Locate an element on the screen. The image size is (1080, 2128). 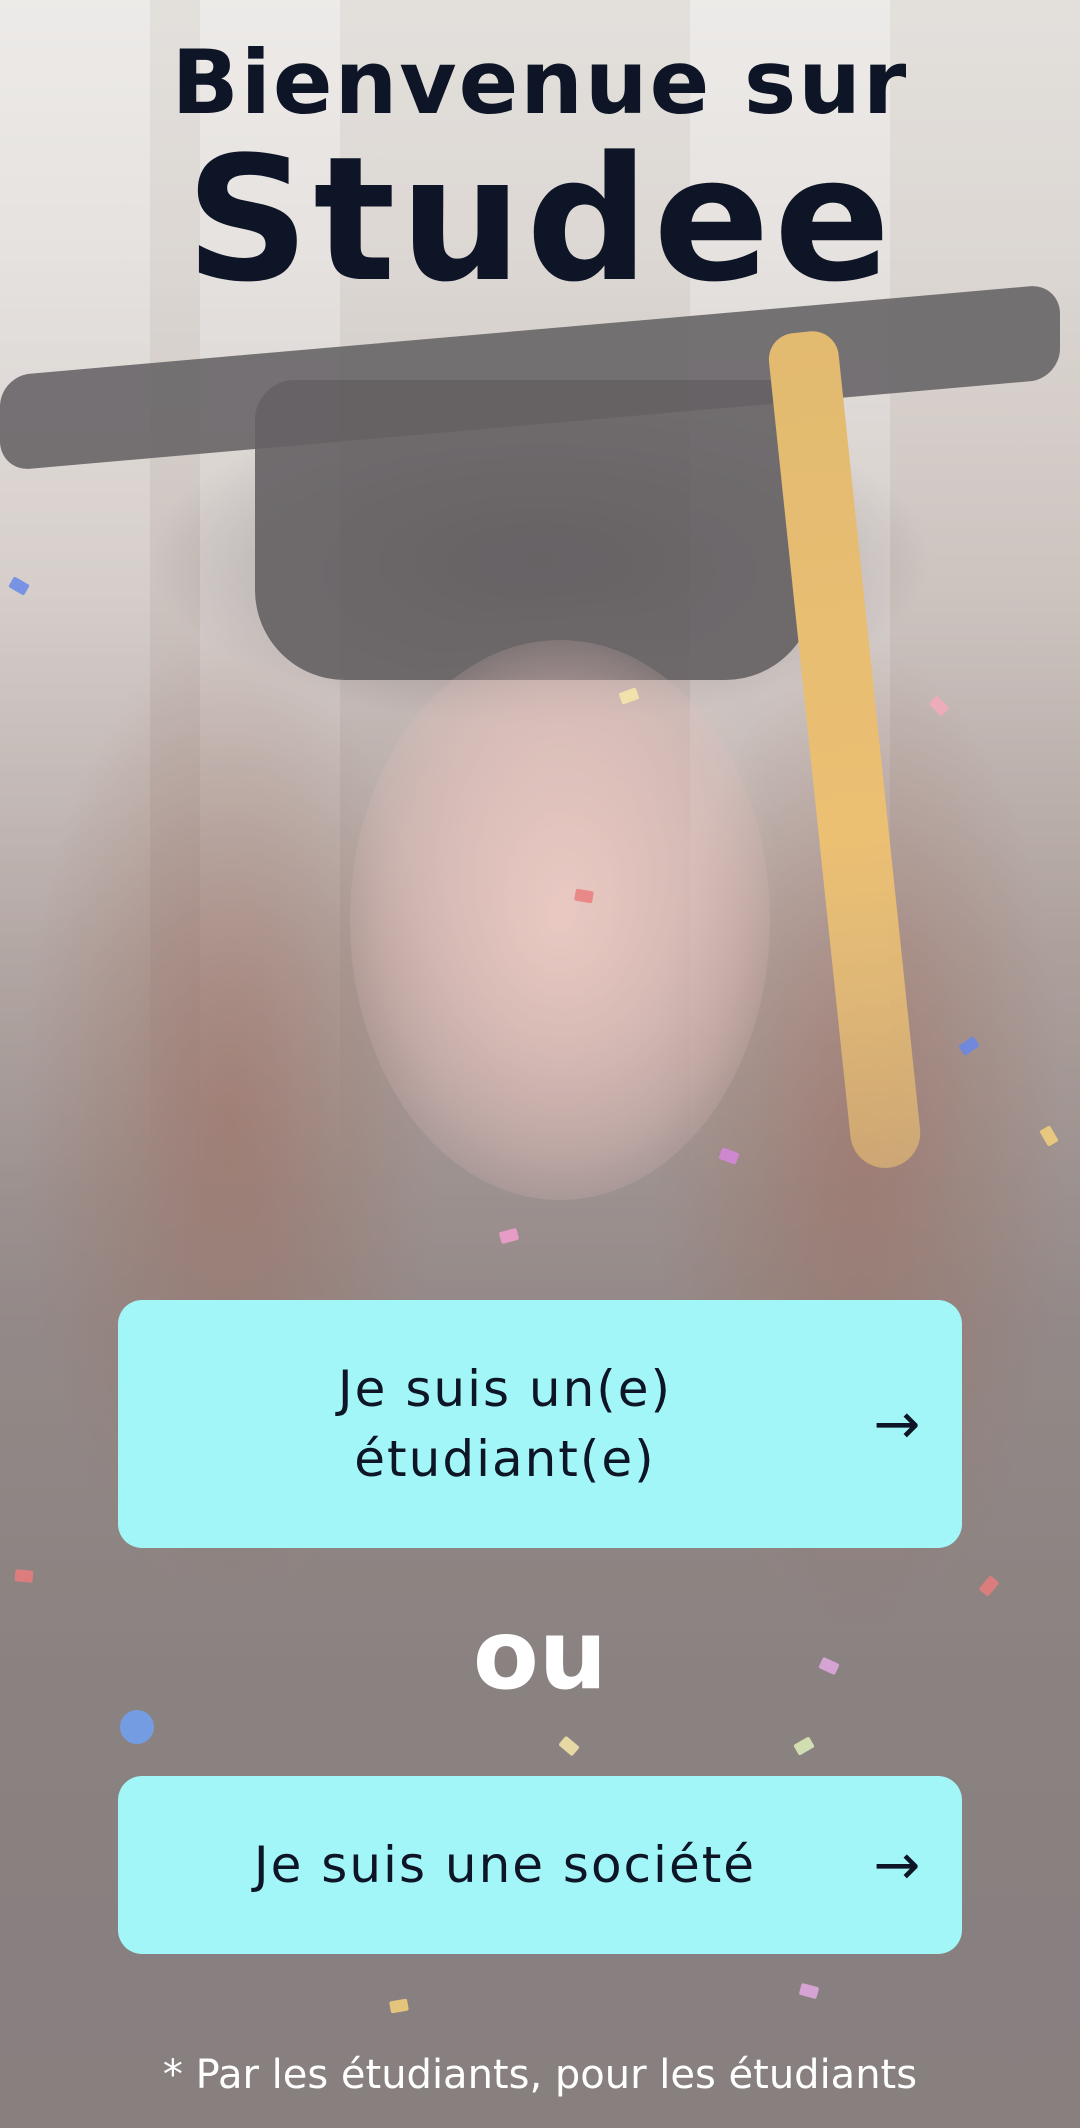
company-signup-button: Je suis une société → is located at coordinates (540, 1865).